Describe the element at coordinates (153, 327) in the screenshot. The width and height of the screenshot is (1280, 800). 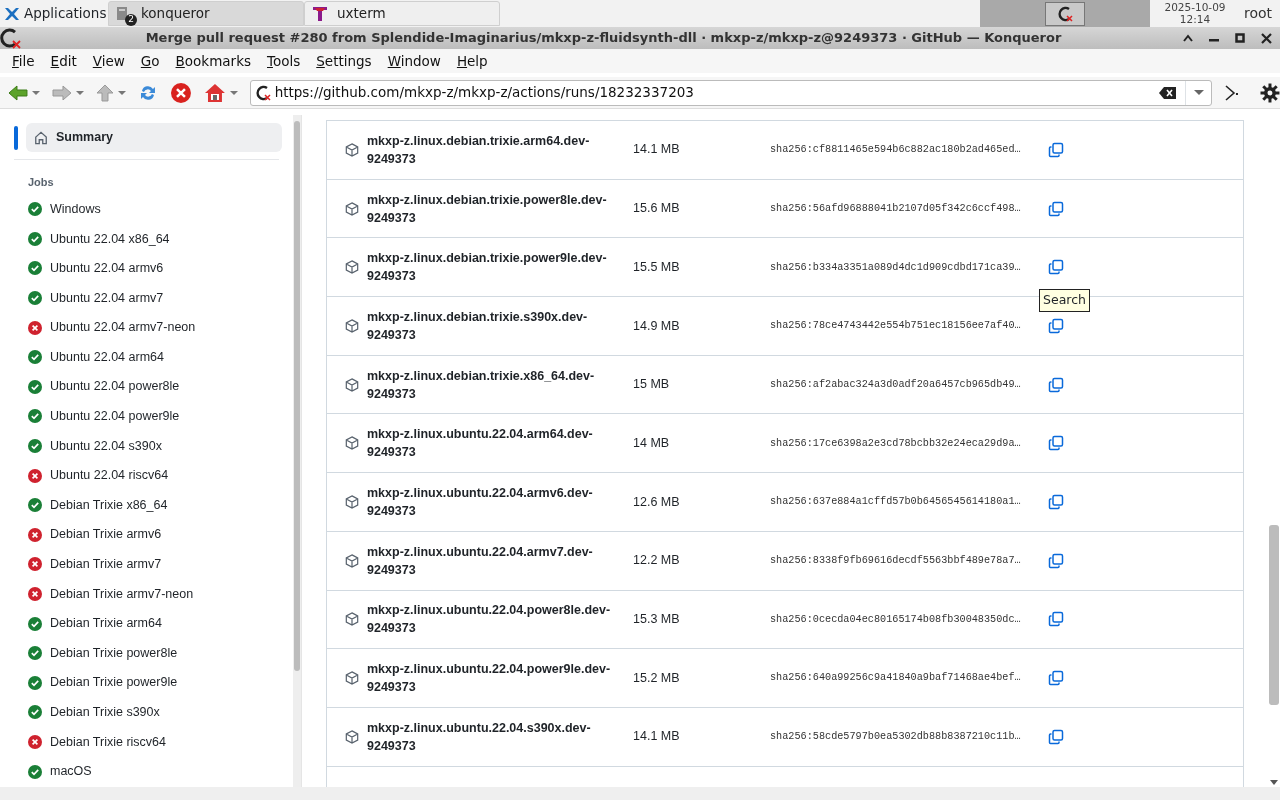
I see `job-link: Ubuntu 22.04 armv7-neon` at that location.